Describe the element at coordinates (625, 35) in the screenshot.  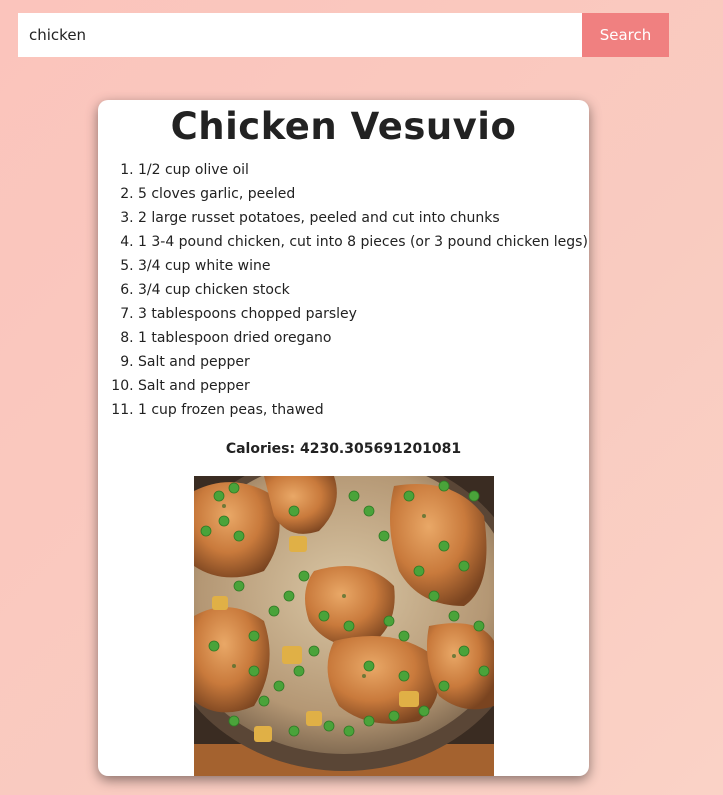
I see `search-button: Search` at that location.